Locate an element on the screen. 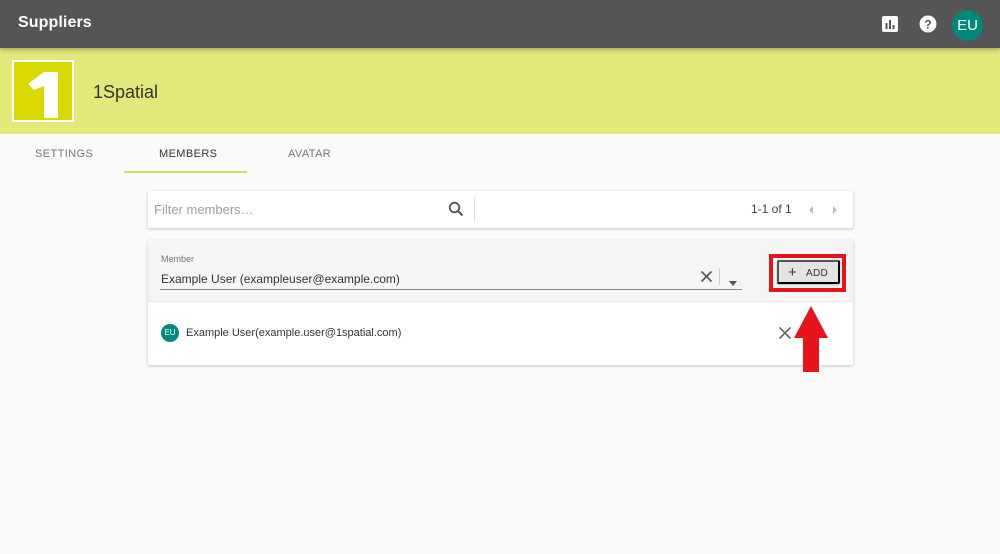  filter-divider is located at coordinates (474, 209).